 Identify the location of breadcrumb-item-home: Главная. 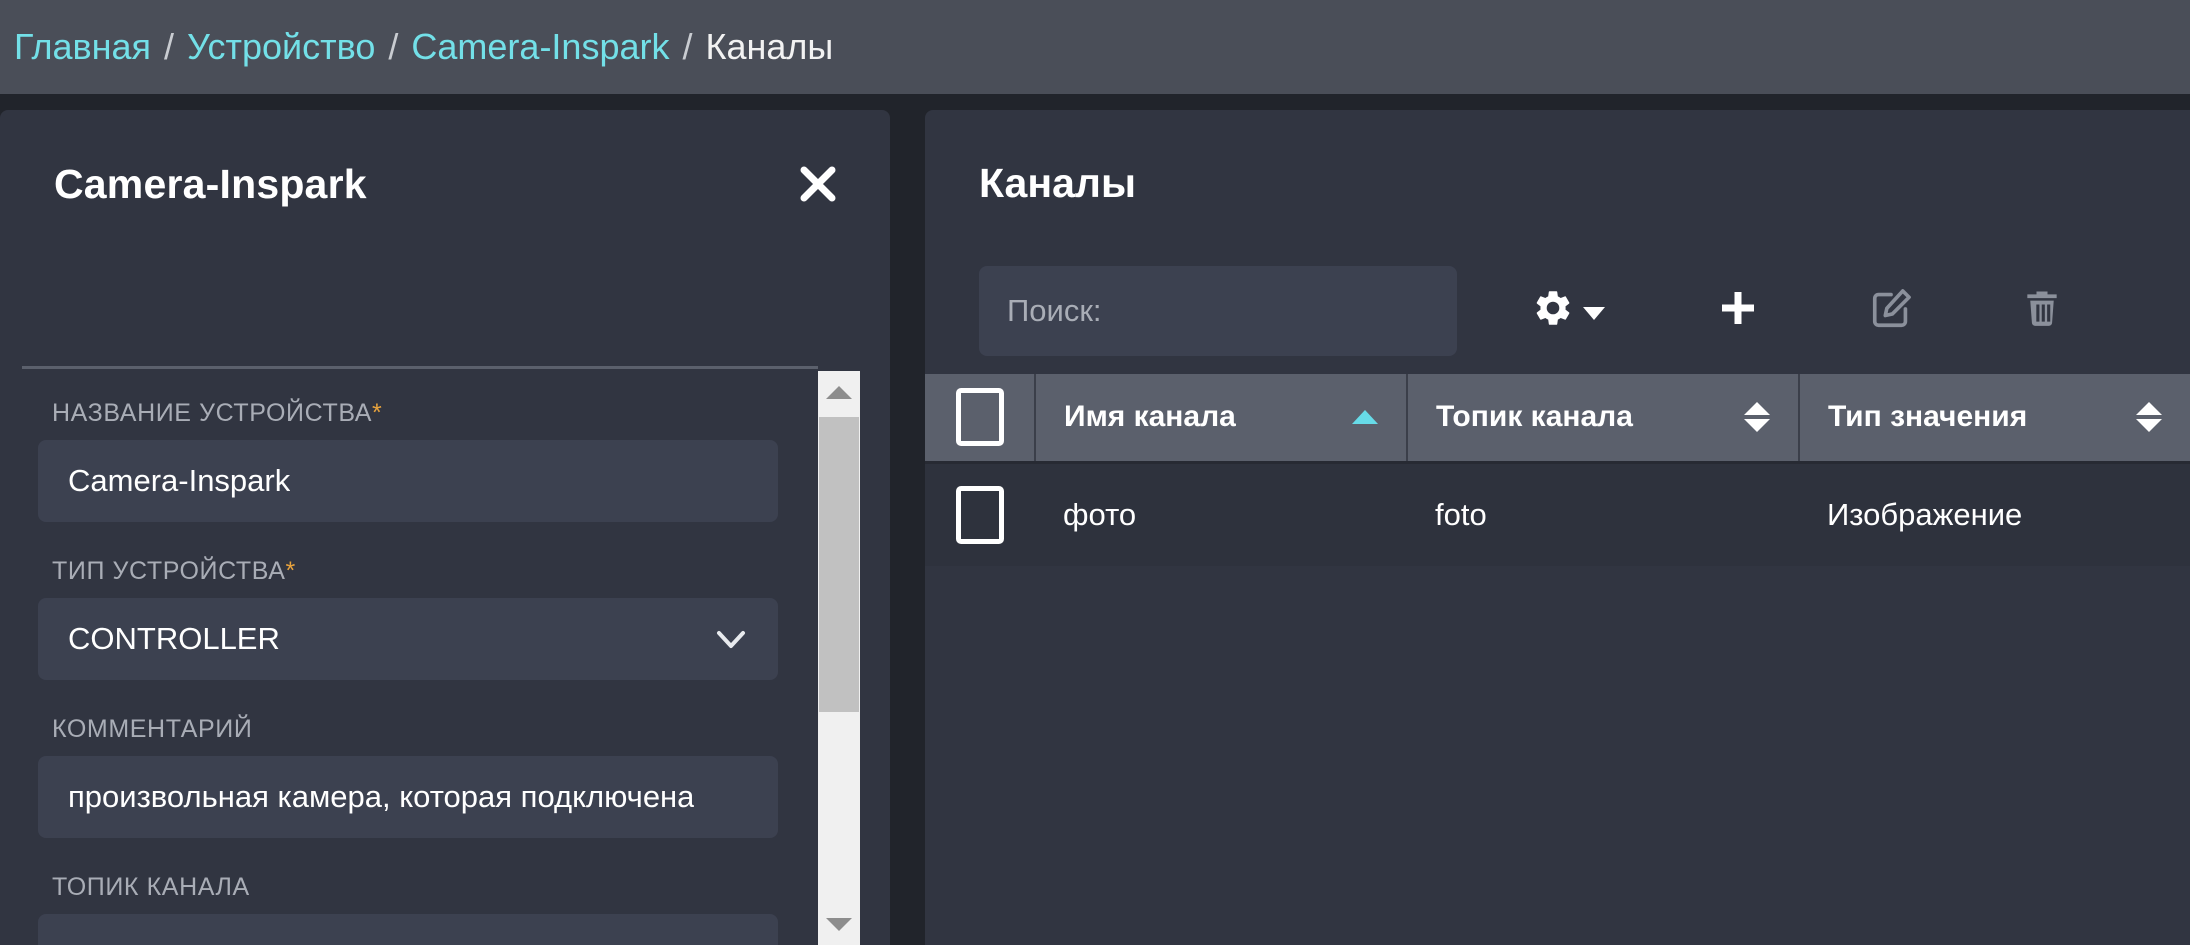
(82, 47).